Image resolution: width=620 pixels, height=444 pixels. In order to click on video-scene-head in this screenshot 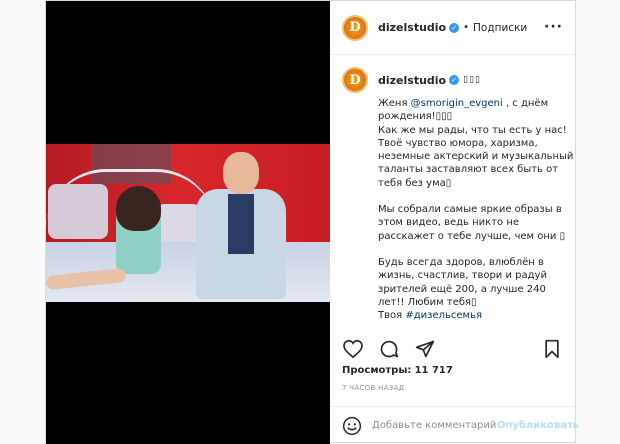, I will do `click(241, 173)`.